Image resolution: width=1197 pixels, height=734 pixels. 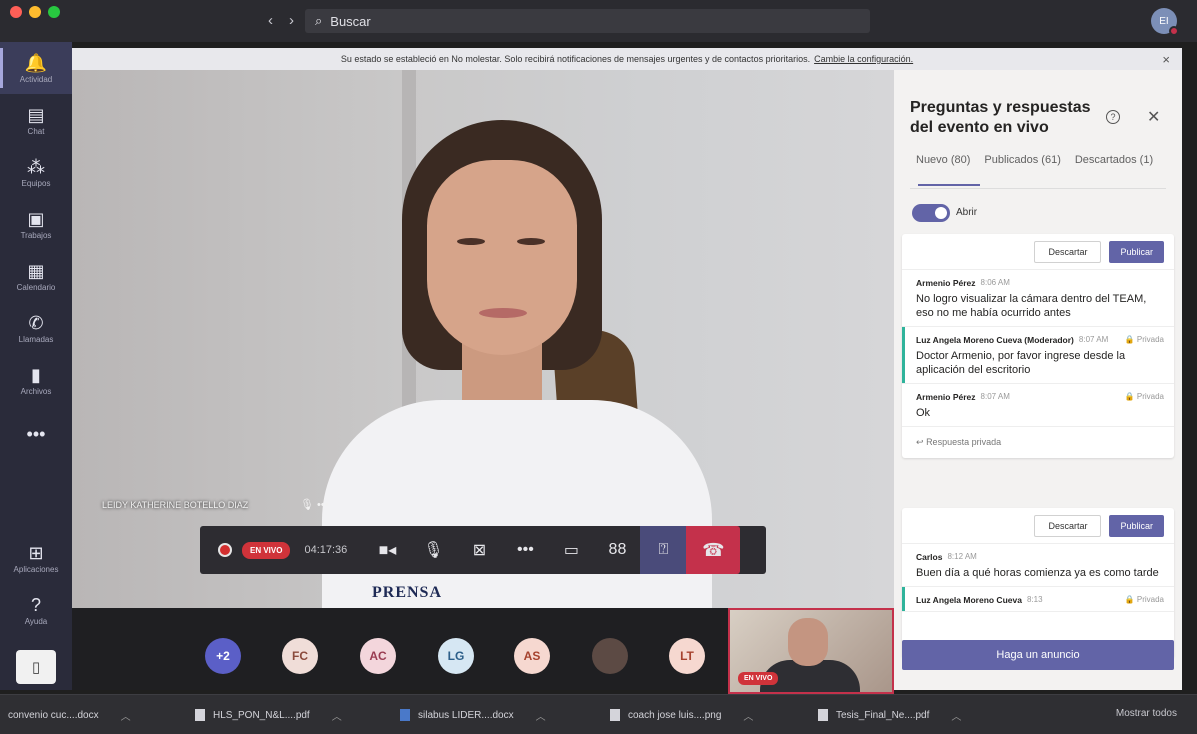 What do you see at coordinates (943, 160) in the screenshot?
I see `tab-nuevo: Nuevo (80)` at bounding box center [943, 160].